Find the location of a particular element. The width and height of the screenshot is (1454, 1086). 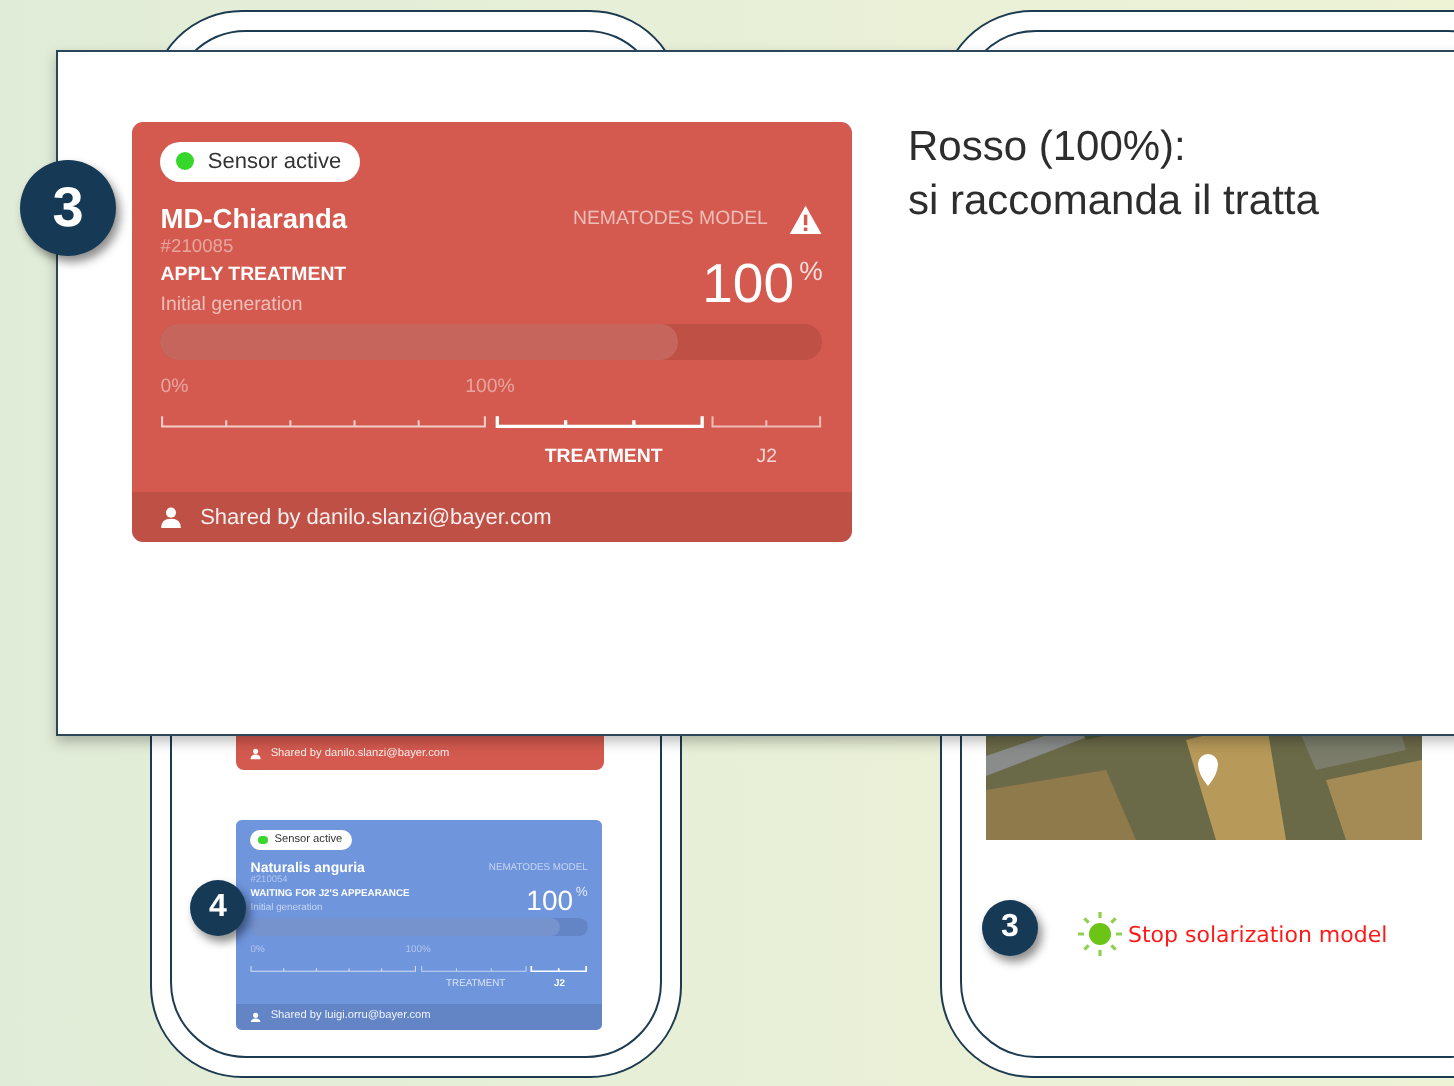

stage-label: Initial generation is located at coordinates (232, 304).